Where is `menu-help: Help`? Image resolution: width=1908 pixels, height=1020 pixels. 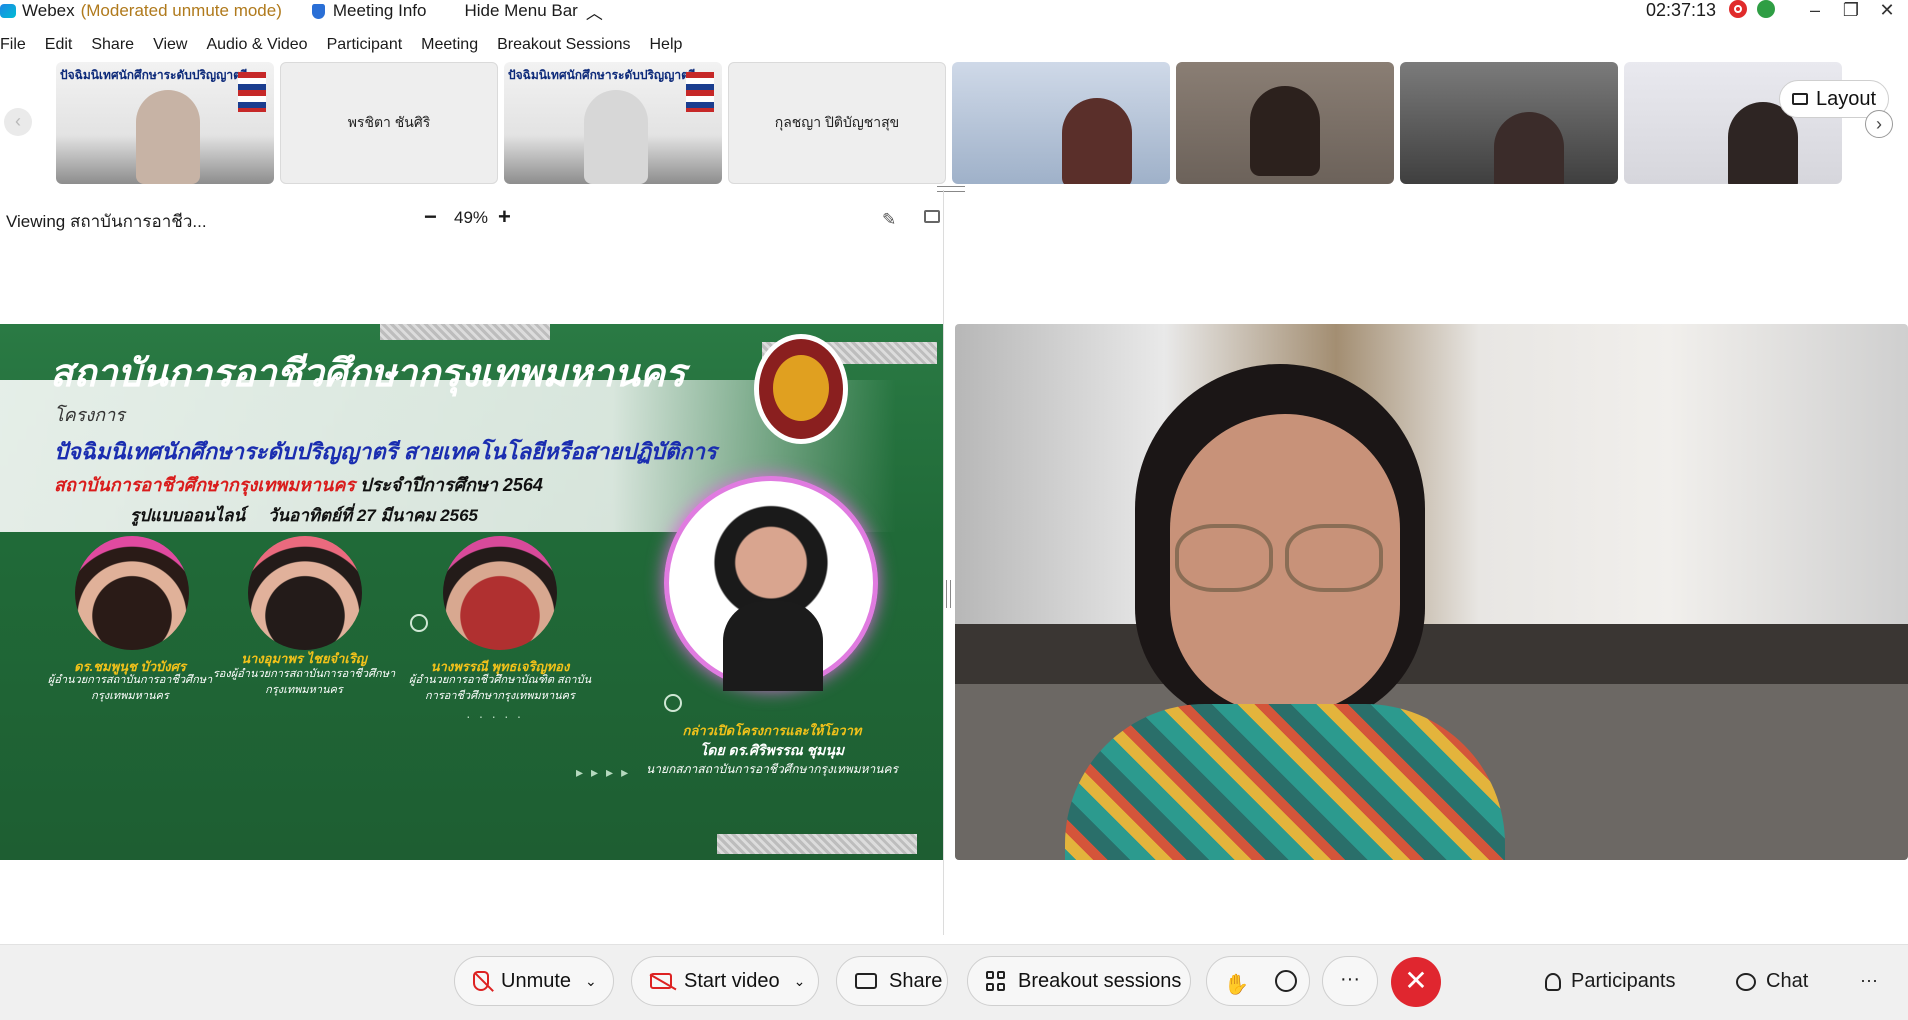
menu-help: Help is located at coordinates (666, 47).